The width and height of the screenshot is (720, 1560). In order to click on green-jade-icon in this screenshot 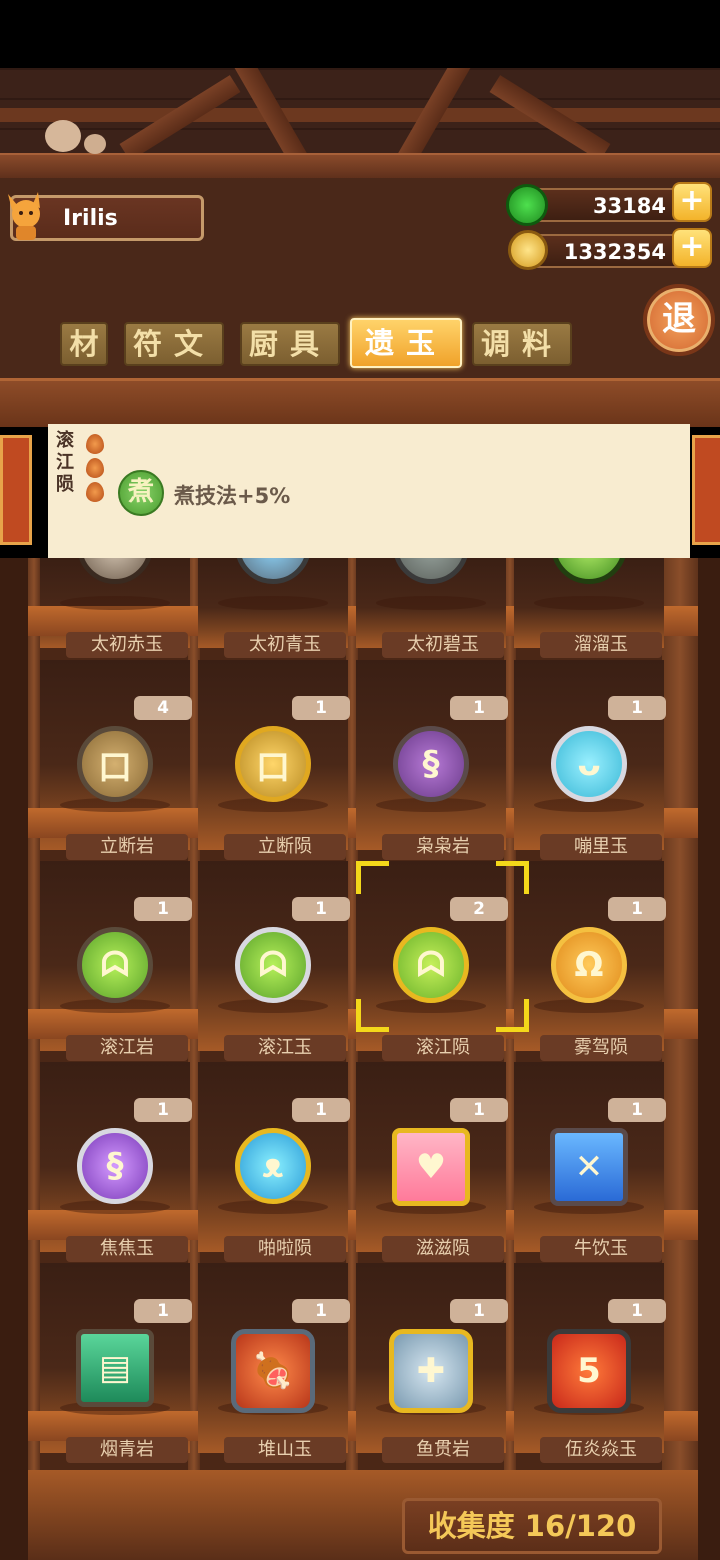, I will do `click(527, 205)`.